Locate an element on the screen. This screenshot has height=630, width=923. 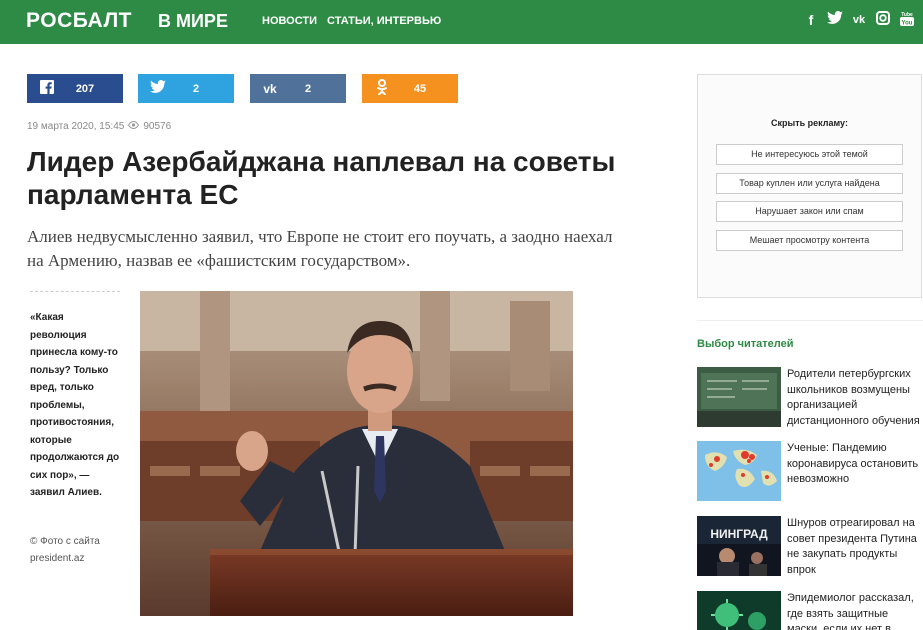
youtube-icon: You Tube is located at coordinates (907, 20).